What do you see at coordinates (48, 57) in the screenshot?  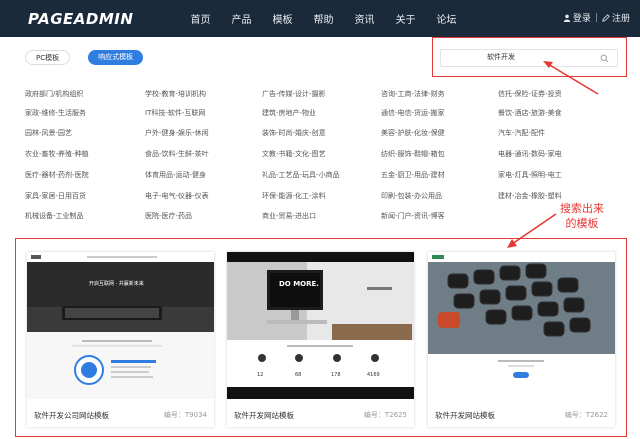 I see `filter-pc-templates: PC模板` at bounding box center [48, 57].